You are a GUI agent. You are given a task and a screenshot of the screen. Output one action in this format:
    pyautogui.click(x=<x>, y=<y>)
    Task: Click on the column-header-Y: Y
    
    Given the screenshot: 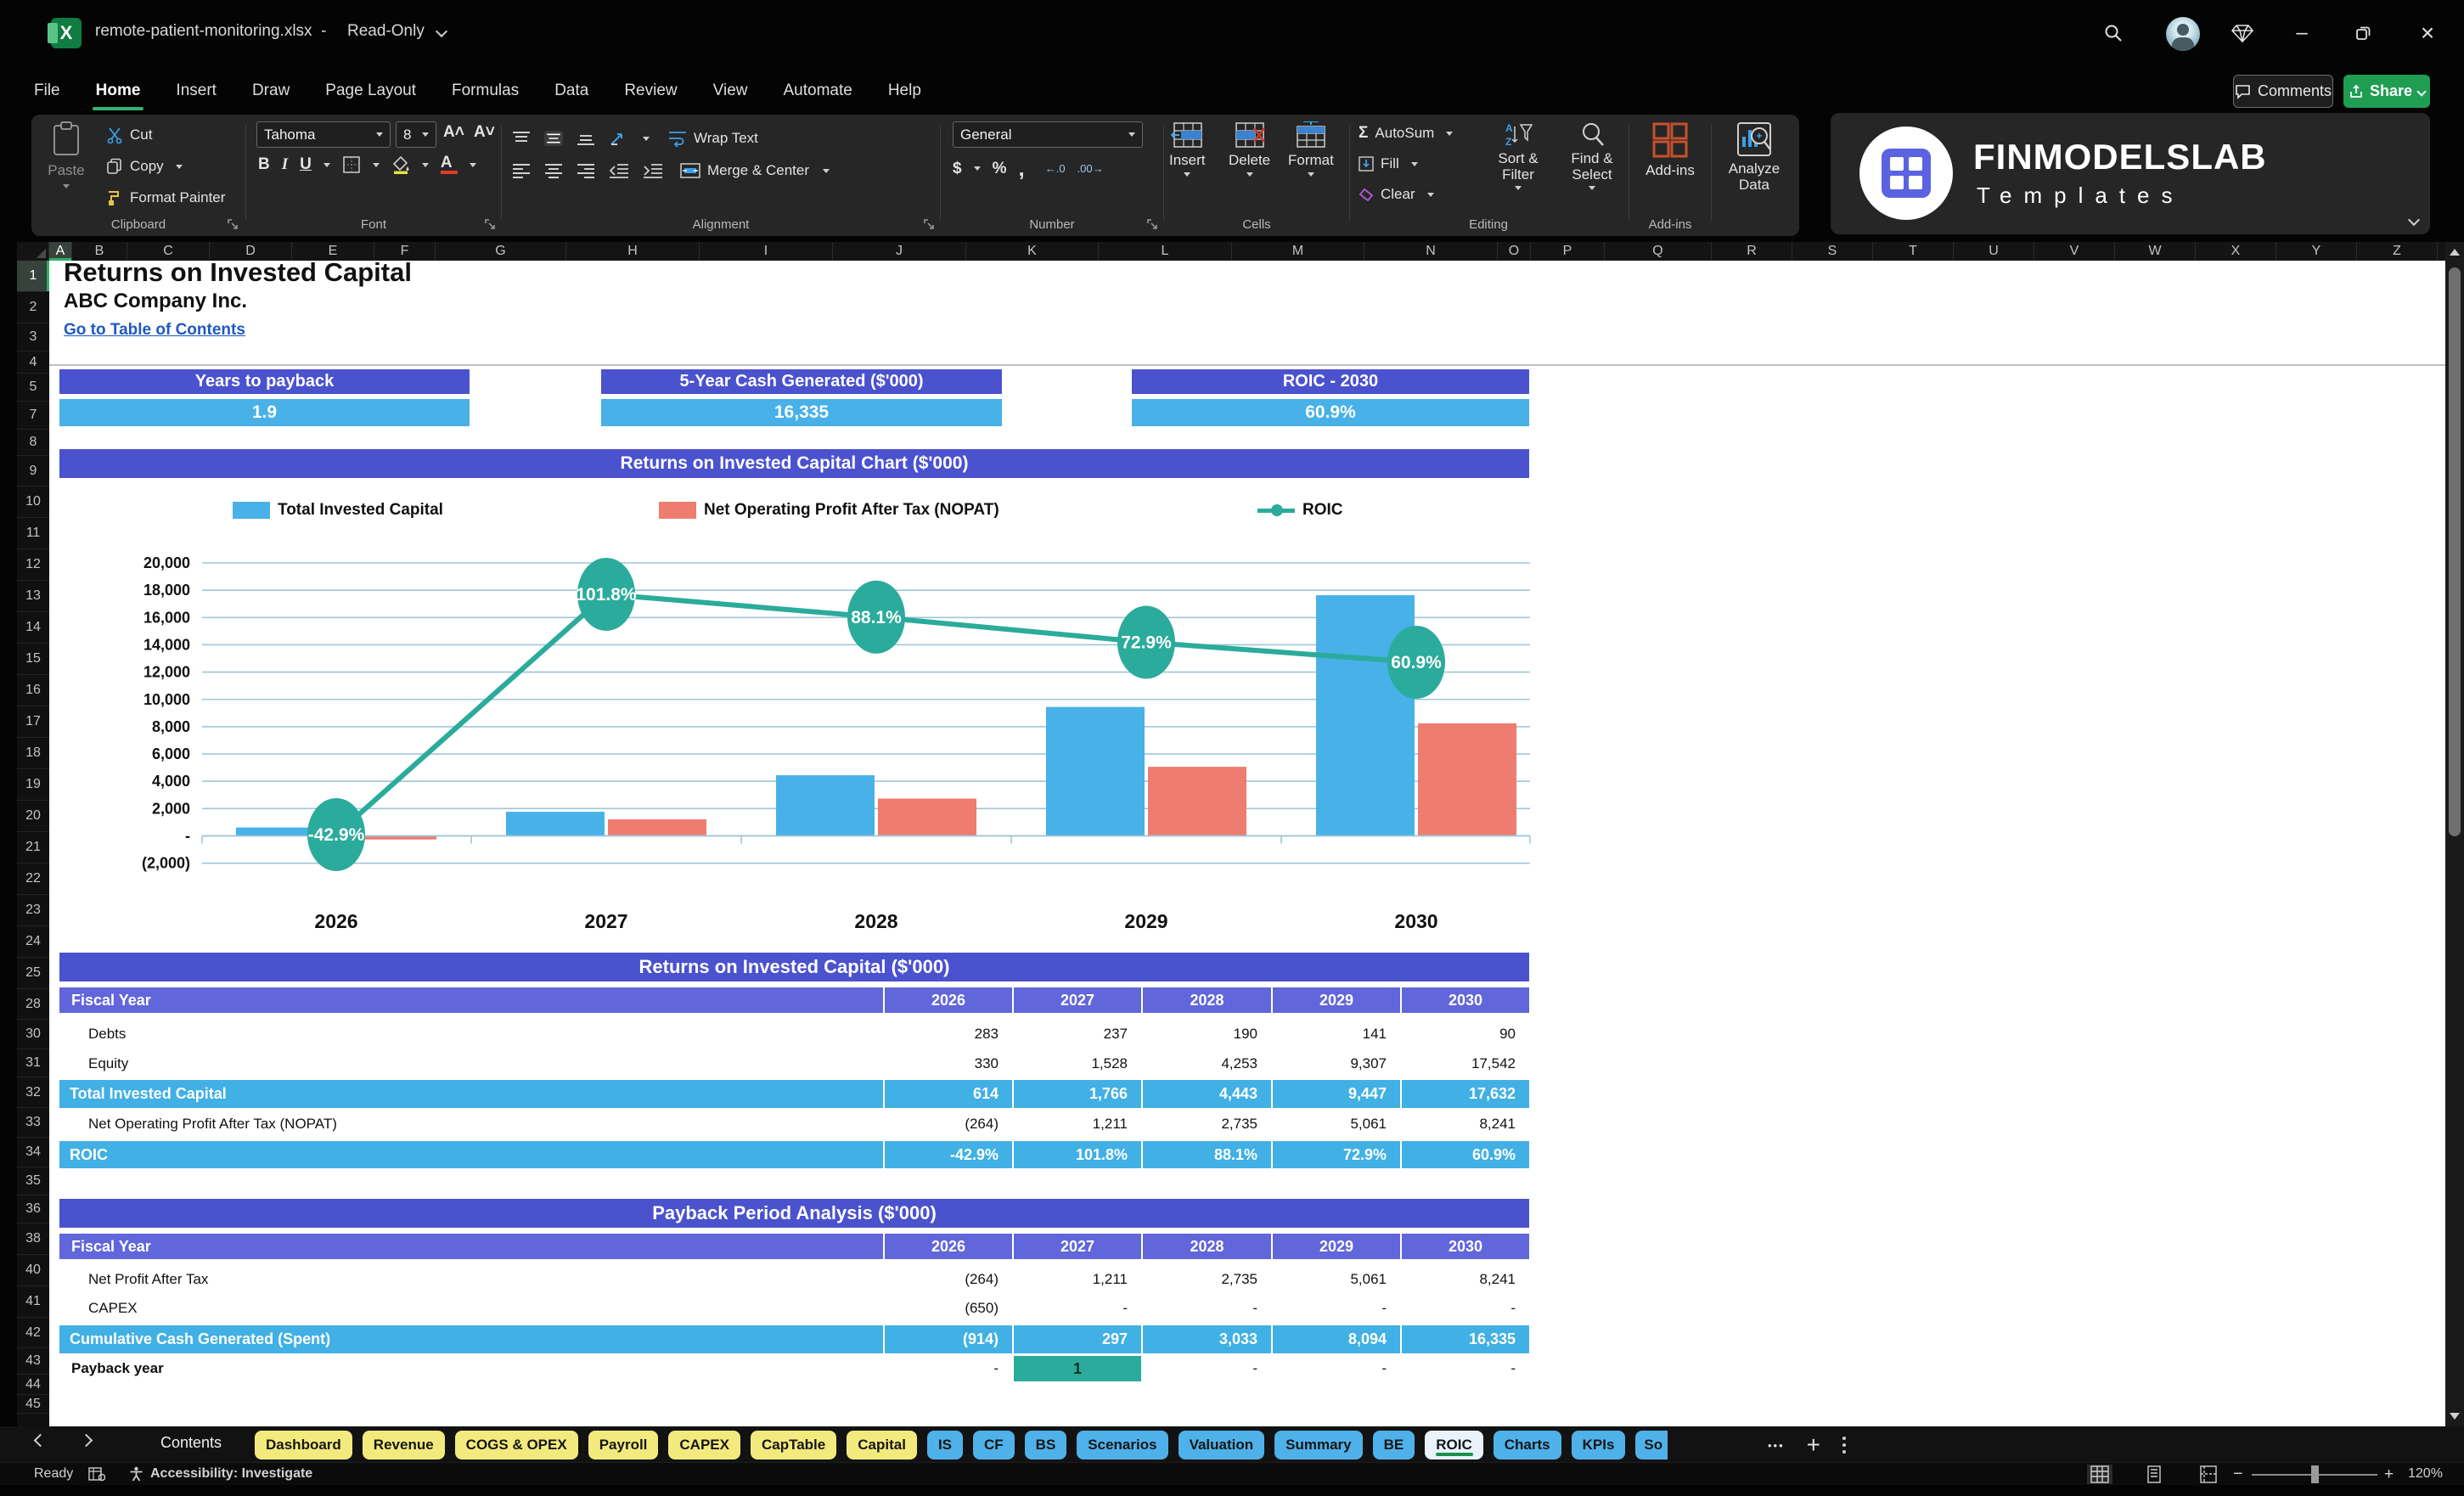 What is the action you would take?
    pyautogui.click(x=2316, y=251)
    